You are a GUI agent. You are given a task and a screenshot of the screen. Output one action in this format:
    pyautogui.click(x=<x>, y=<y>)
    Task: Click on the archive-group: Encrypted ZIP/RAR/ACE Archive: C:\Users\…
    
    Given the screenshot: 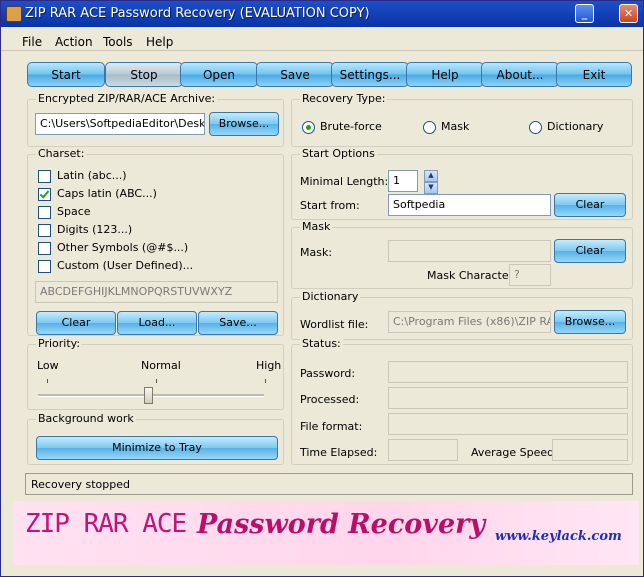 What is the action you would take?
    pyautogui.click(x=155, y=119)
    